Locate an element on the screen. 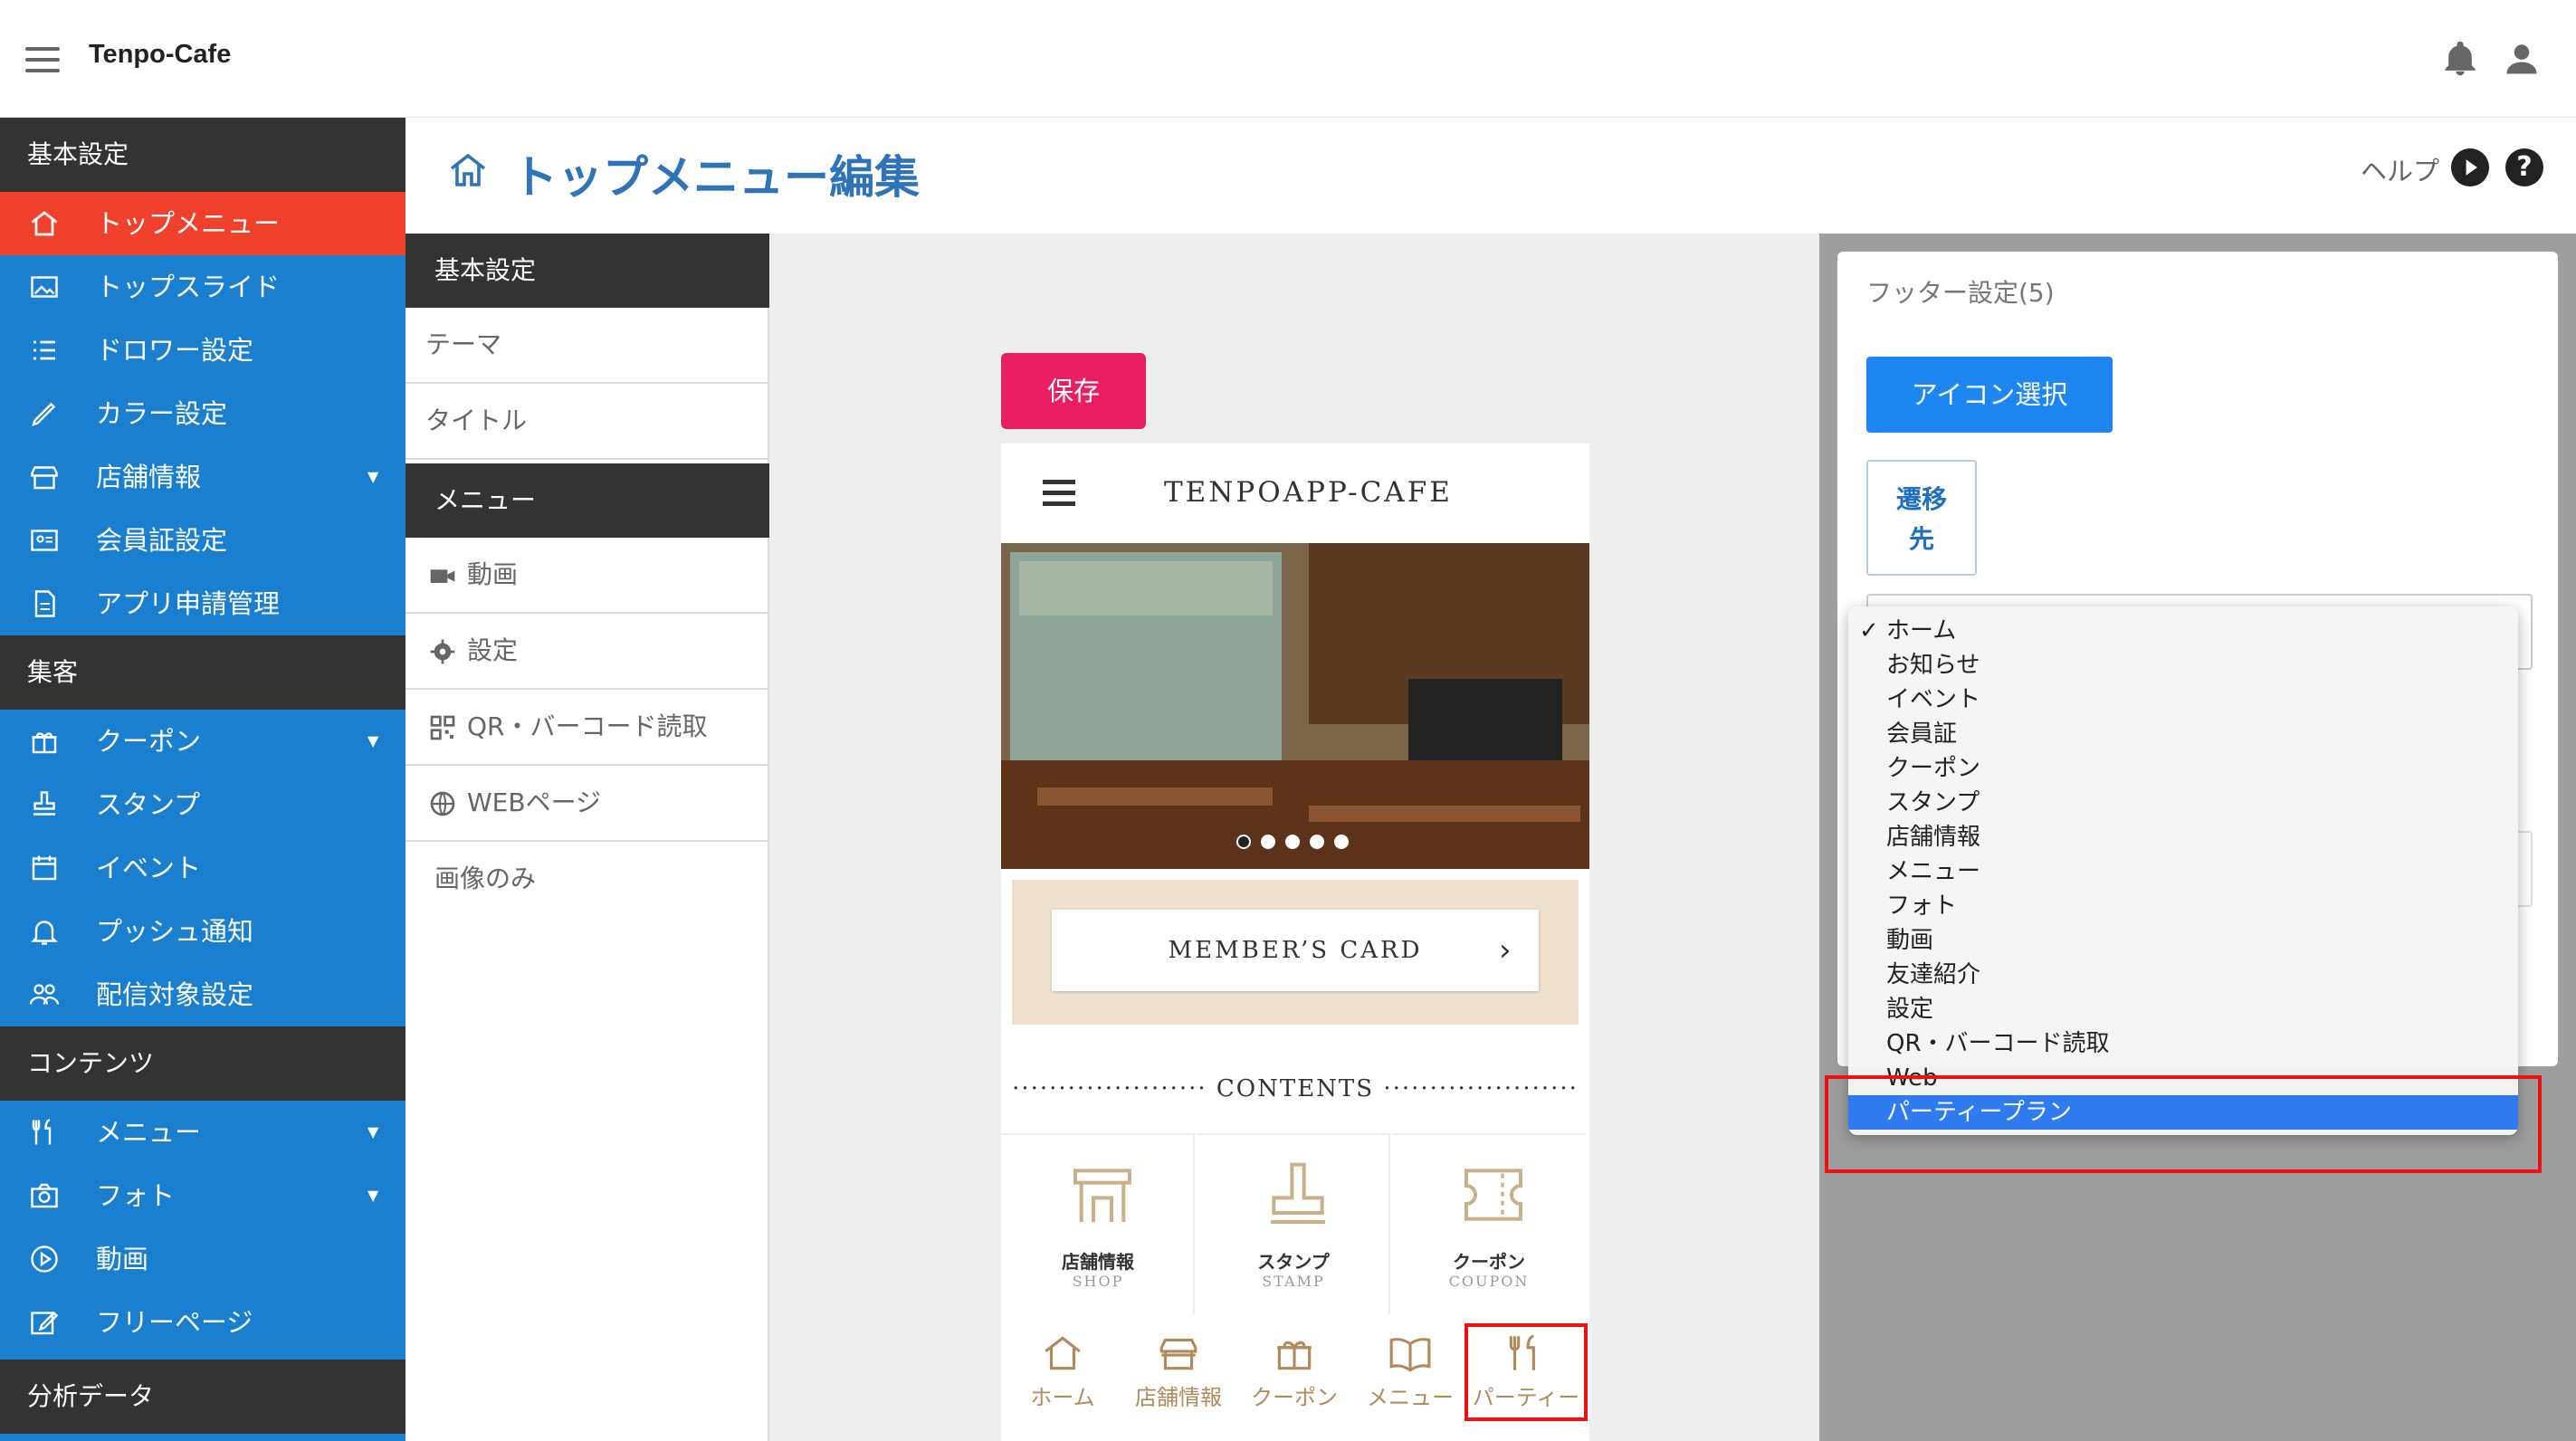 This screenshot has height=1441, width=2576. footer-nav-home: ホーム is located at coordinates (1063, 1380).